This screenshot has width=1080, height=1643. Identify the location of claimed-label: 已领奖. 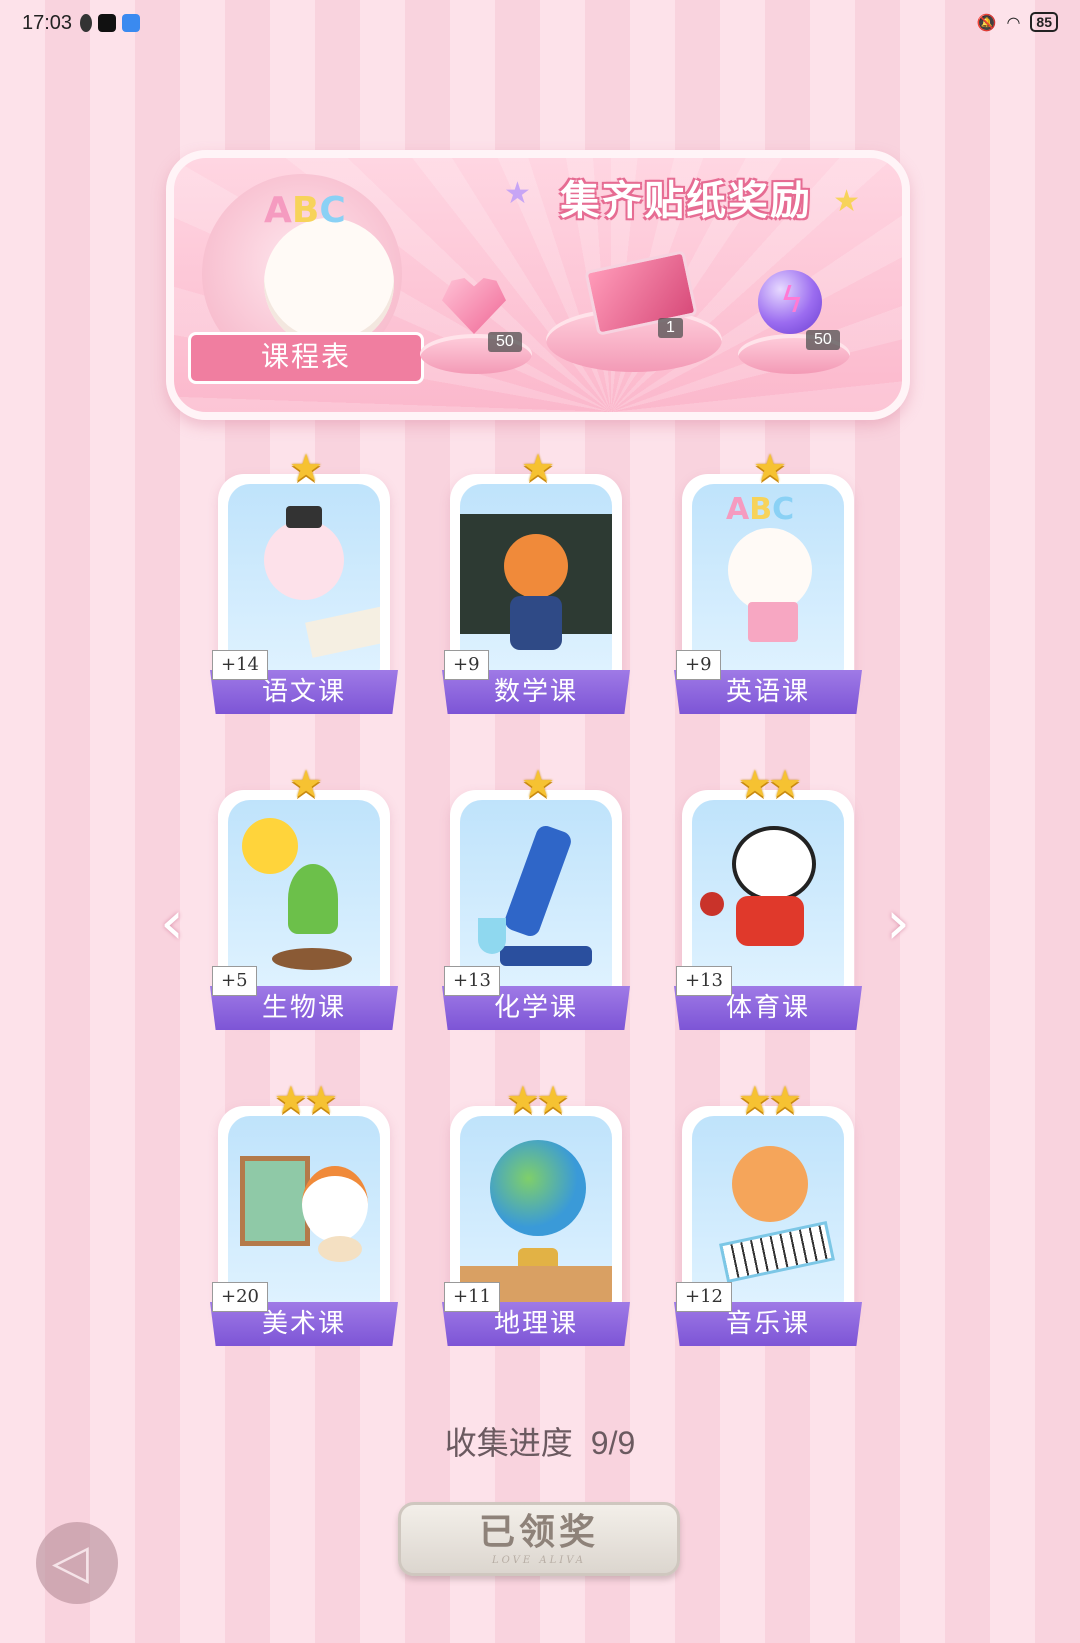
(538, 1532).